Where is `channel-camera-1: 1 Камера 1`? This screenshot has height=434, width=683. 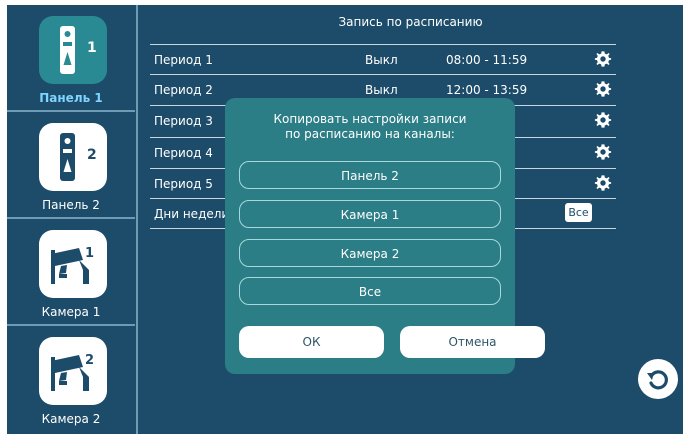 channel-camera-1: 1 Камера 1 is located at coordinates (71, 272).